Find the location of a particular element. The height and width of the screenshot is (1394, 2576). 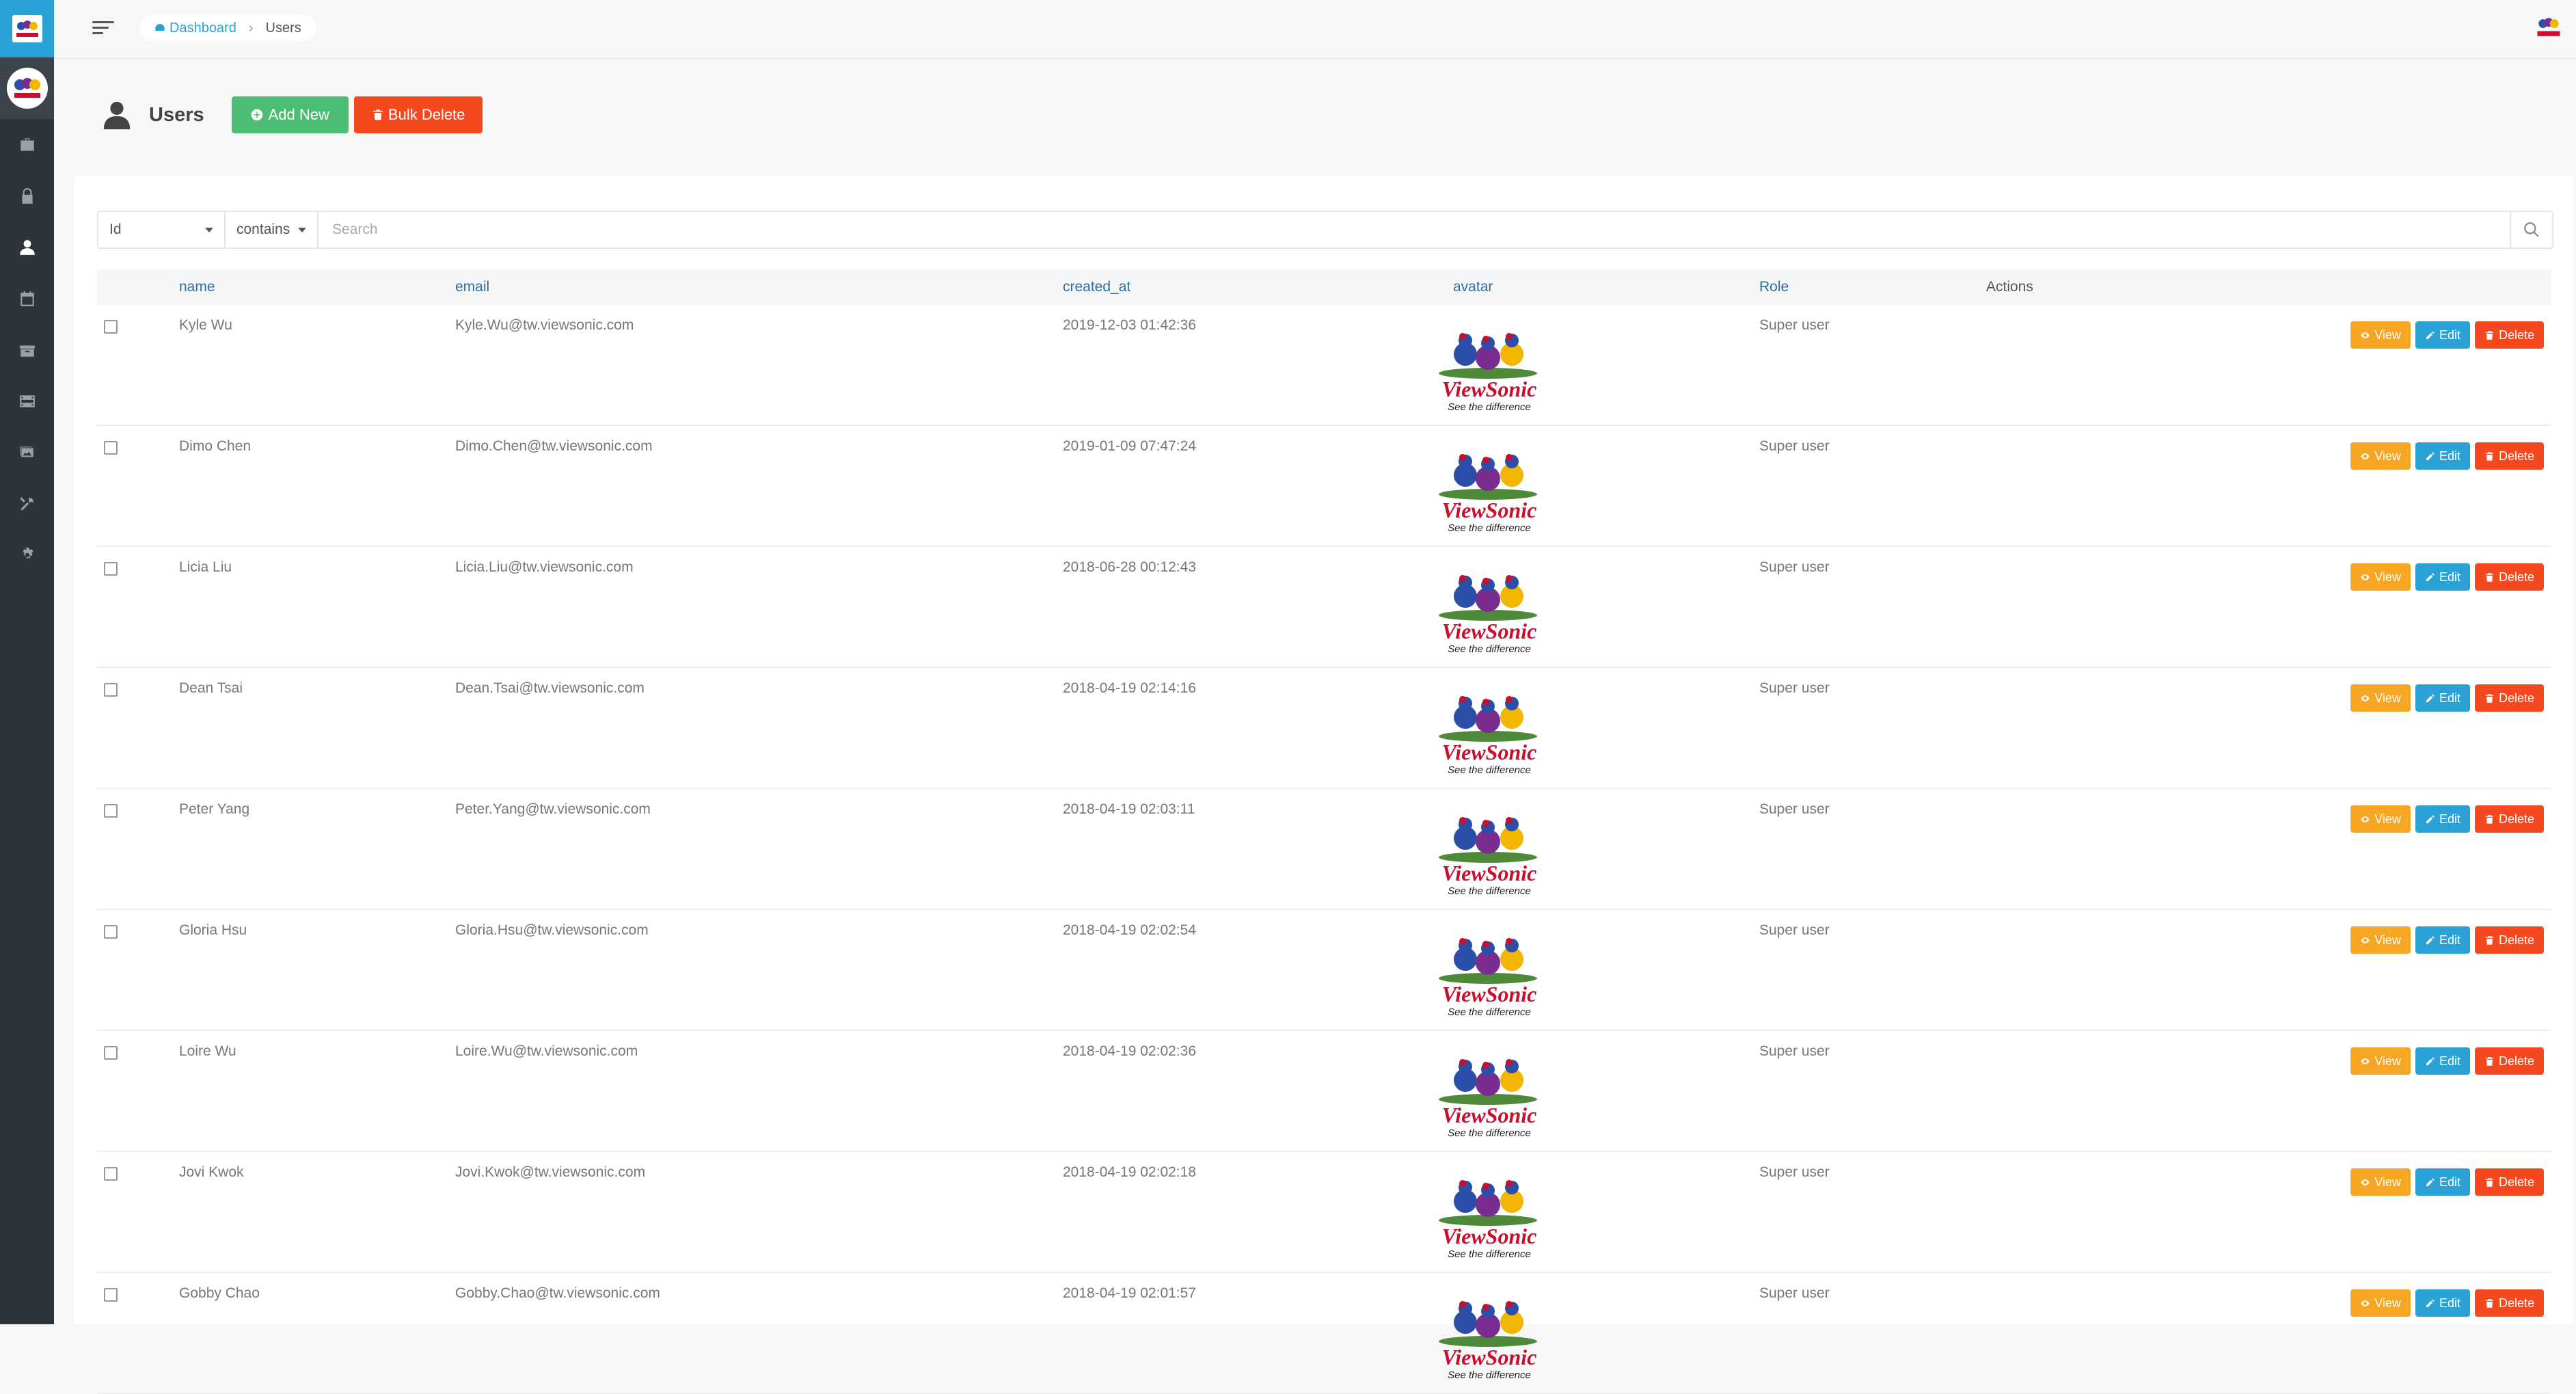

cell-created-at: 2019-12-03 01:42:36 is located at coordinates (1130, 325).